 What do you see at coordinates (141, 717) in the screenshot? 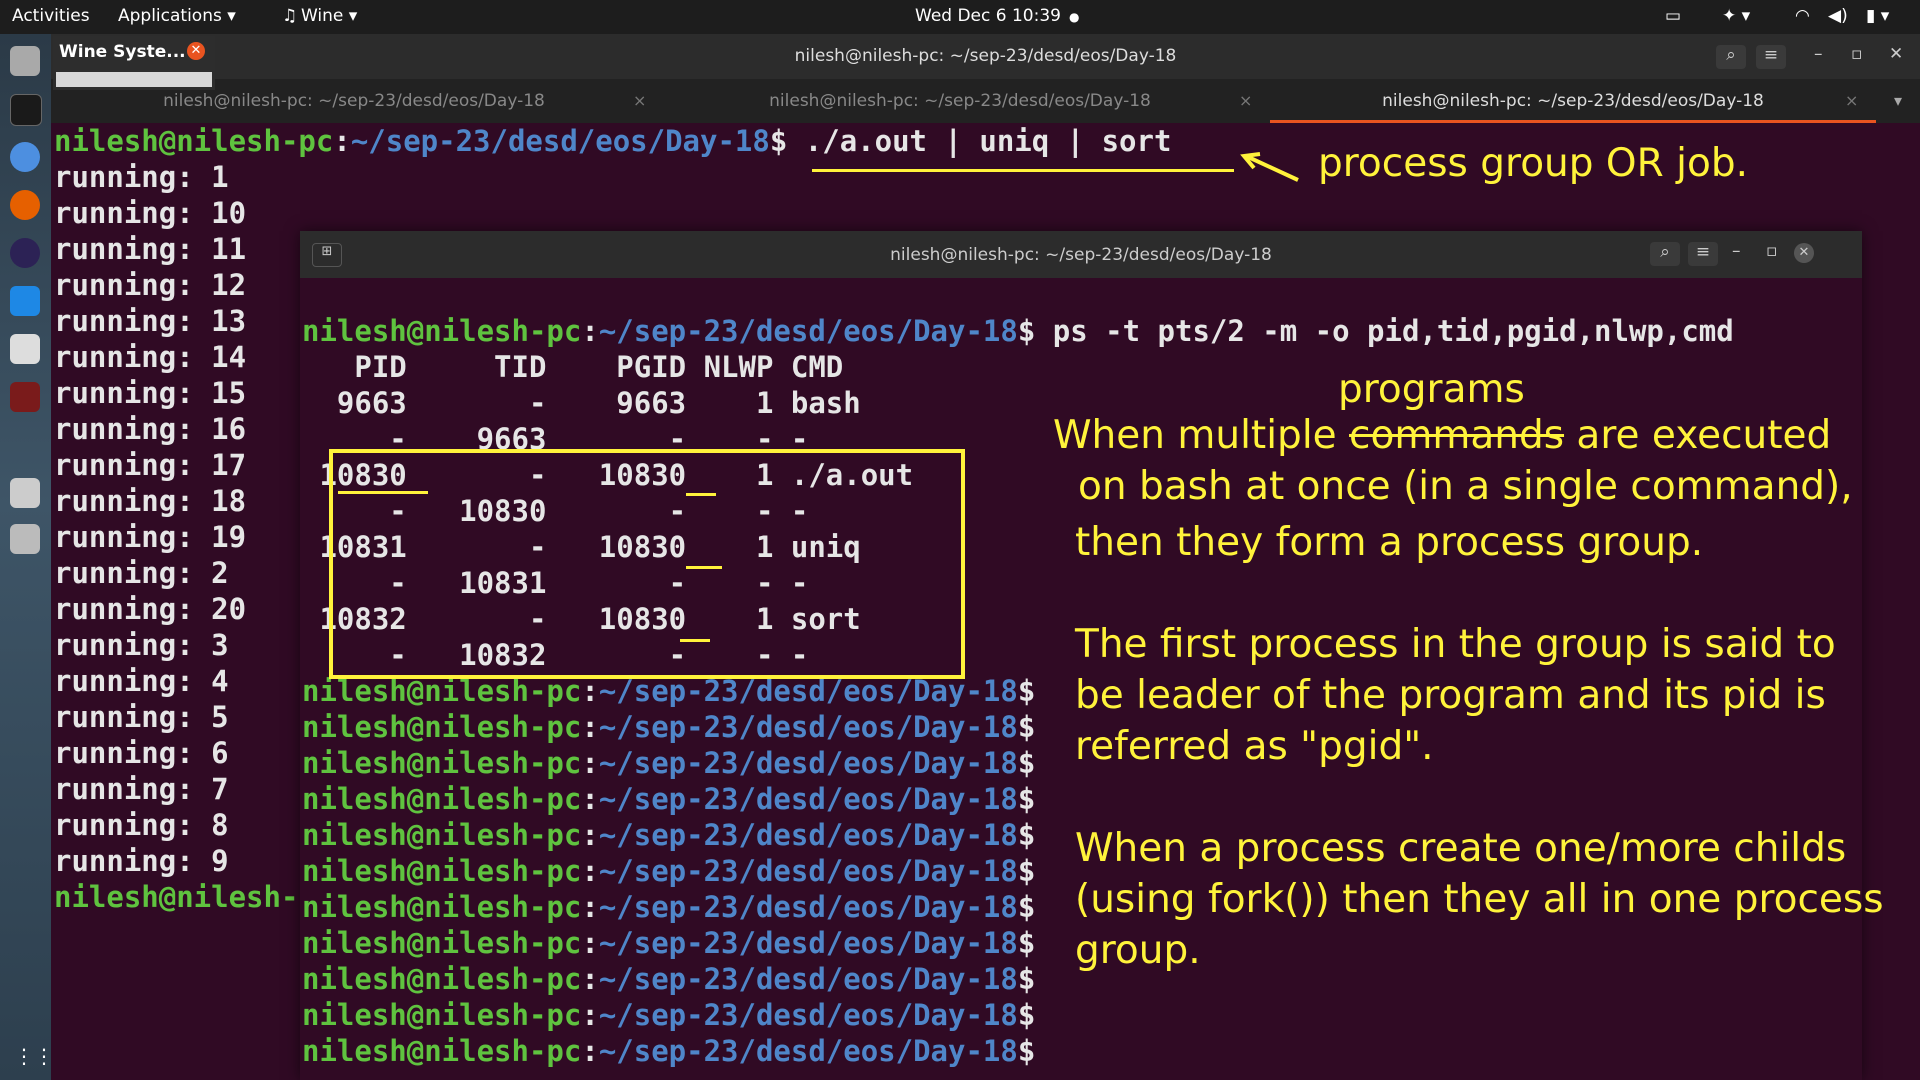
I see `output-line: running: 5` at bounding box center [141, 717].